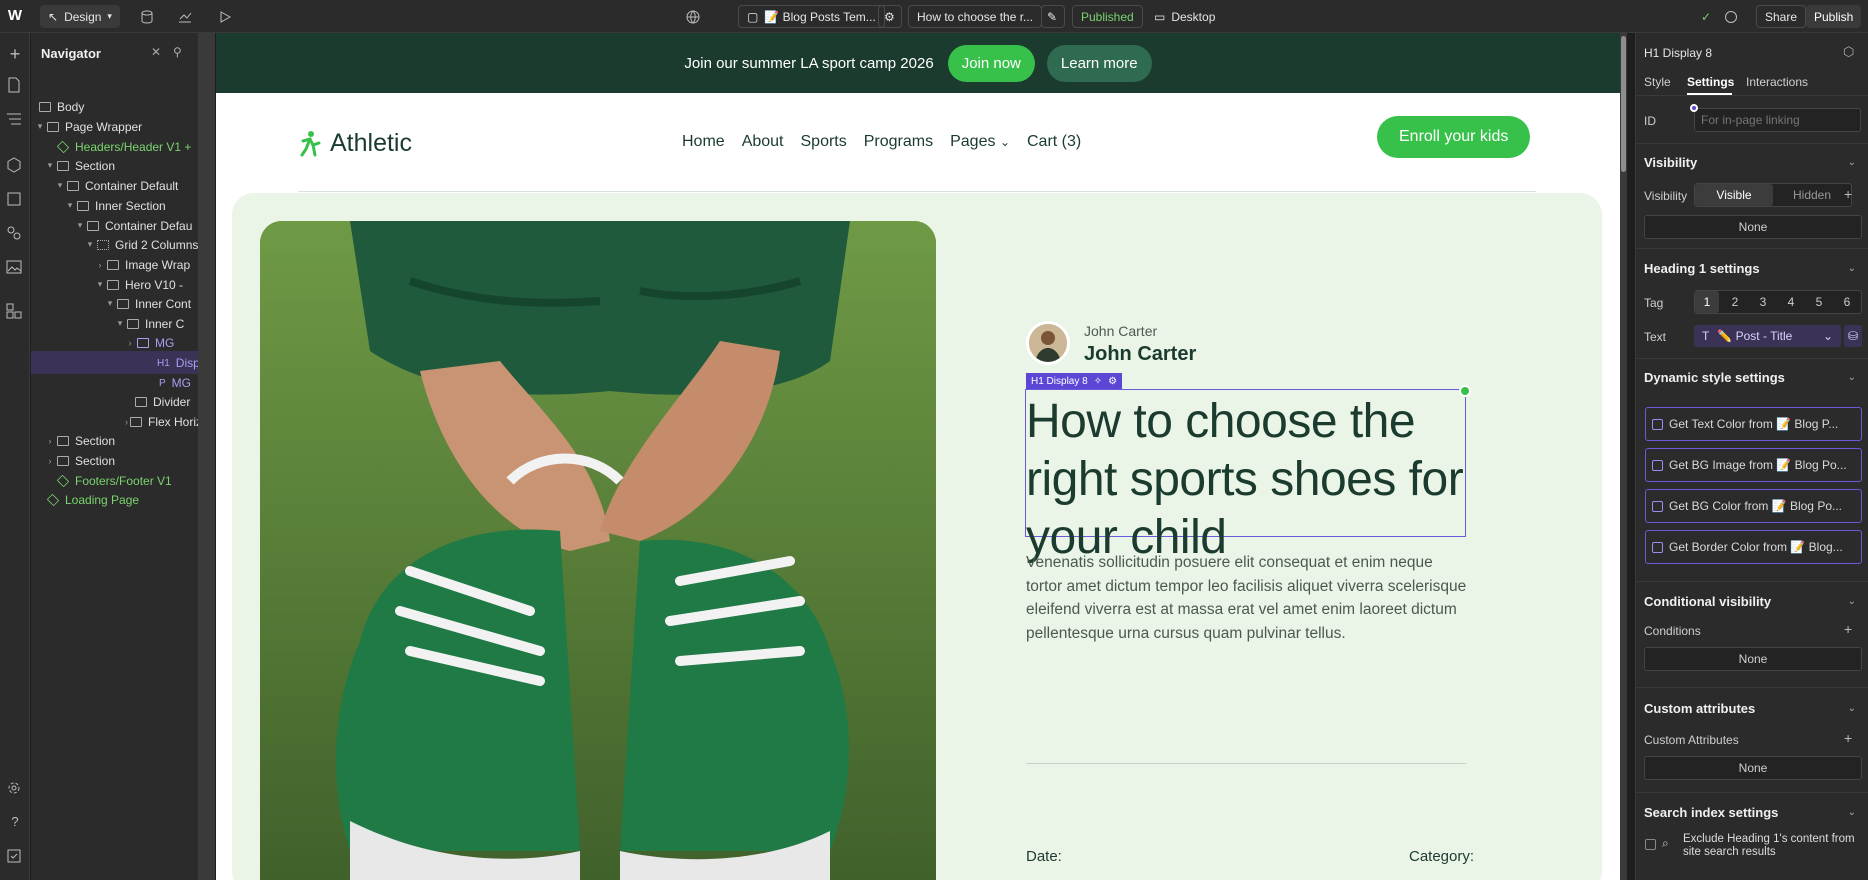 The image size is (1868, 880). Describe the element at coordinates (1099, 63) in the screenshot. I see `learn-more-button: Learn more` at that location.